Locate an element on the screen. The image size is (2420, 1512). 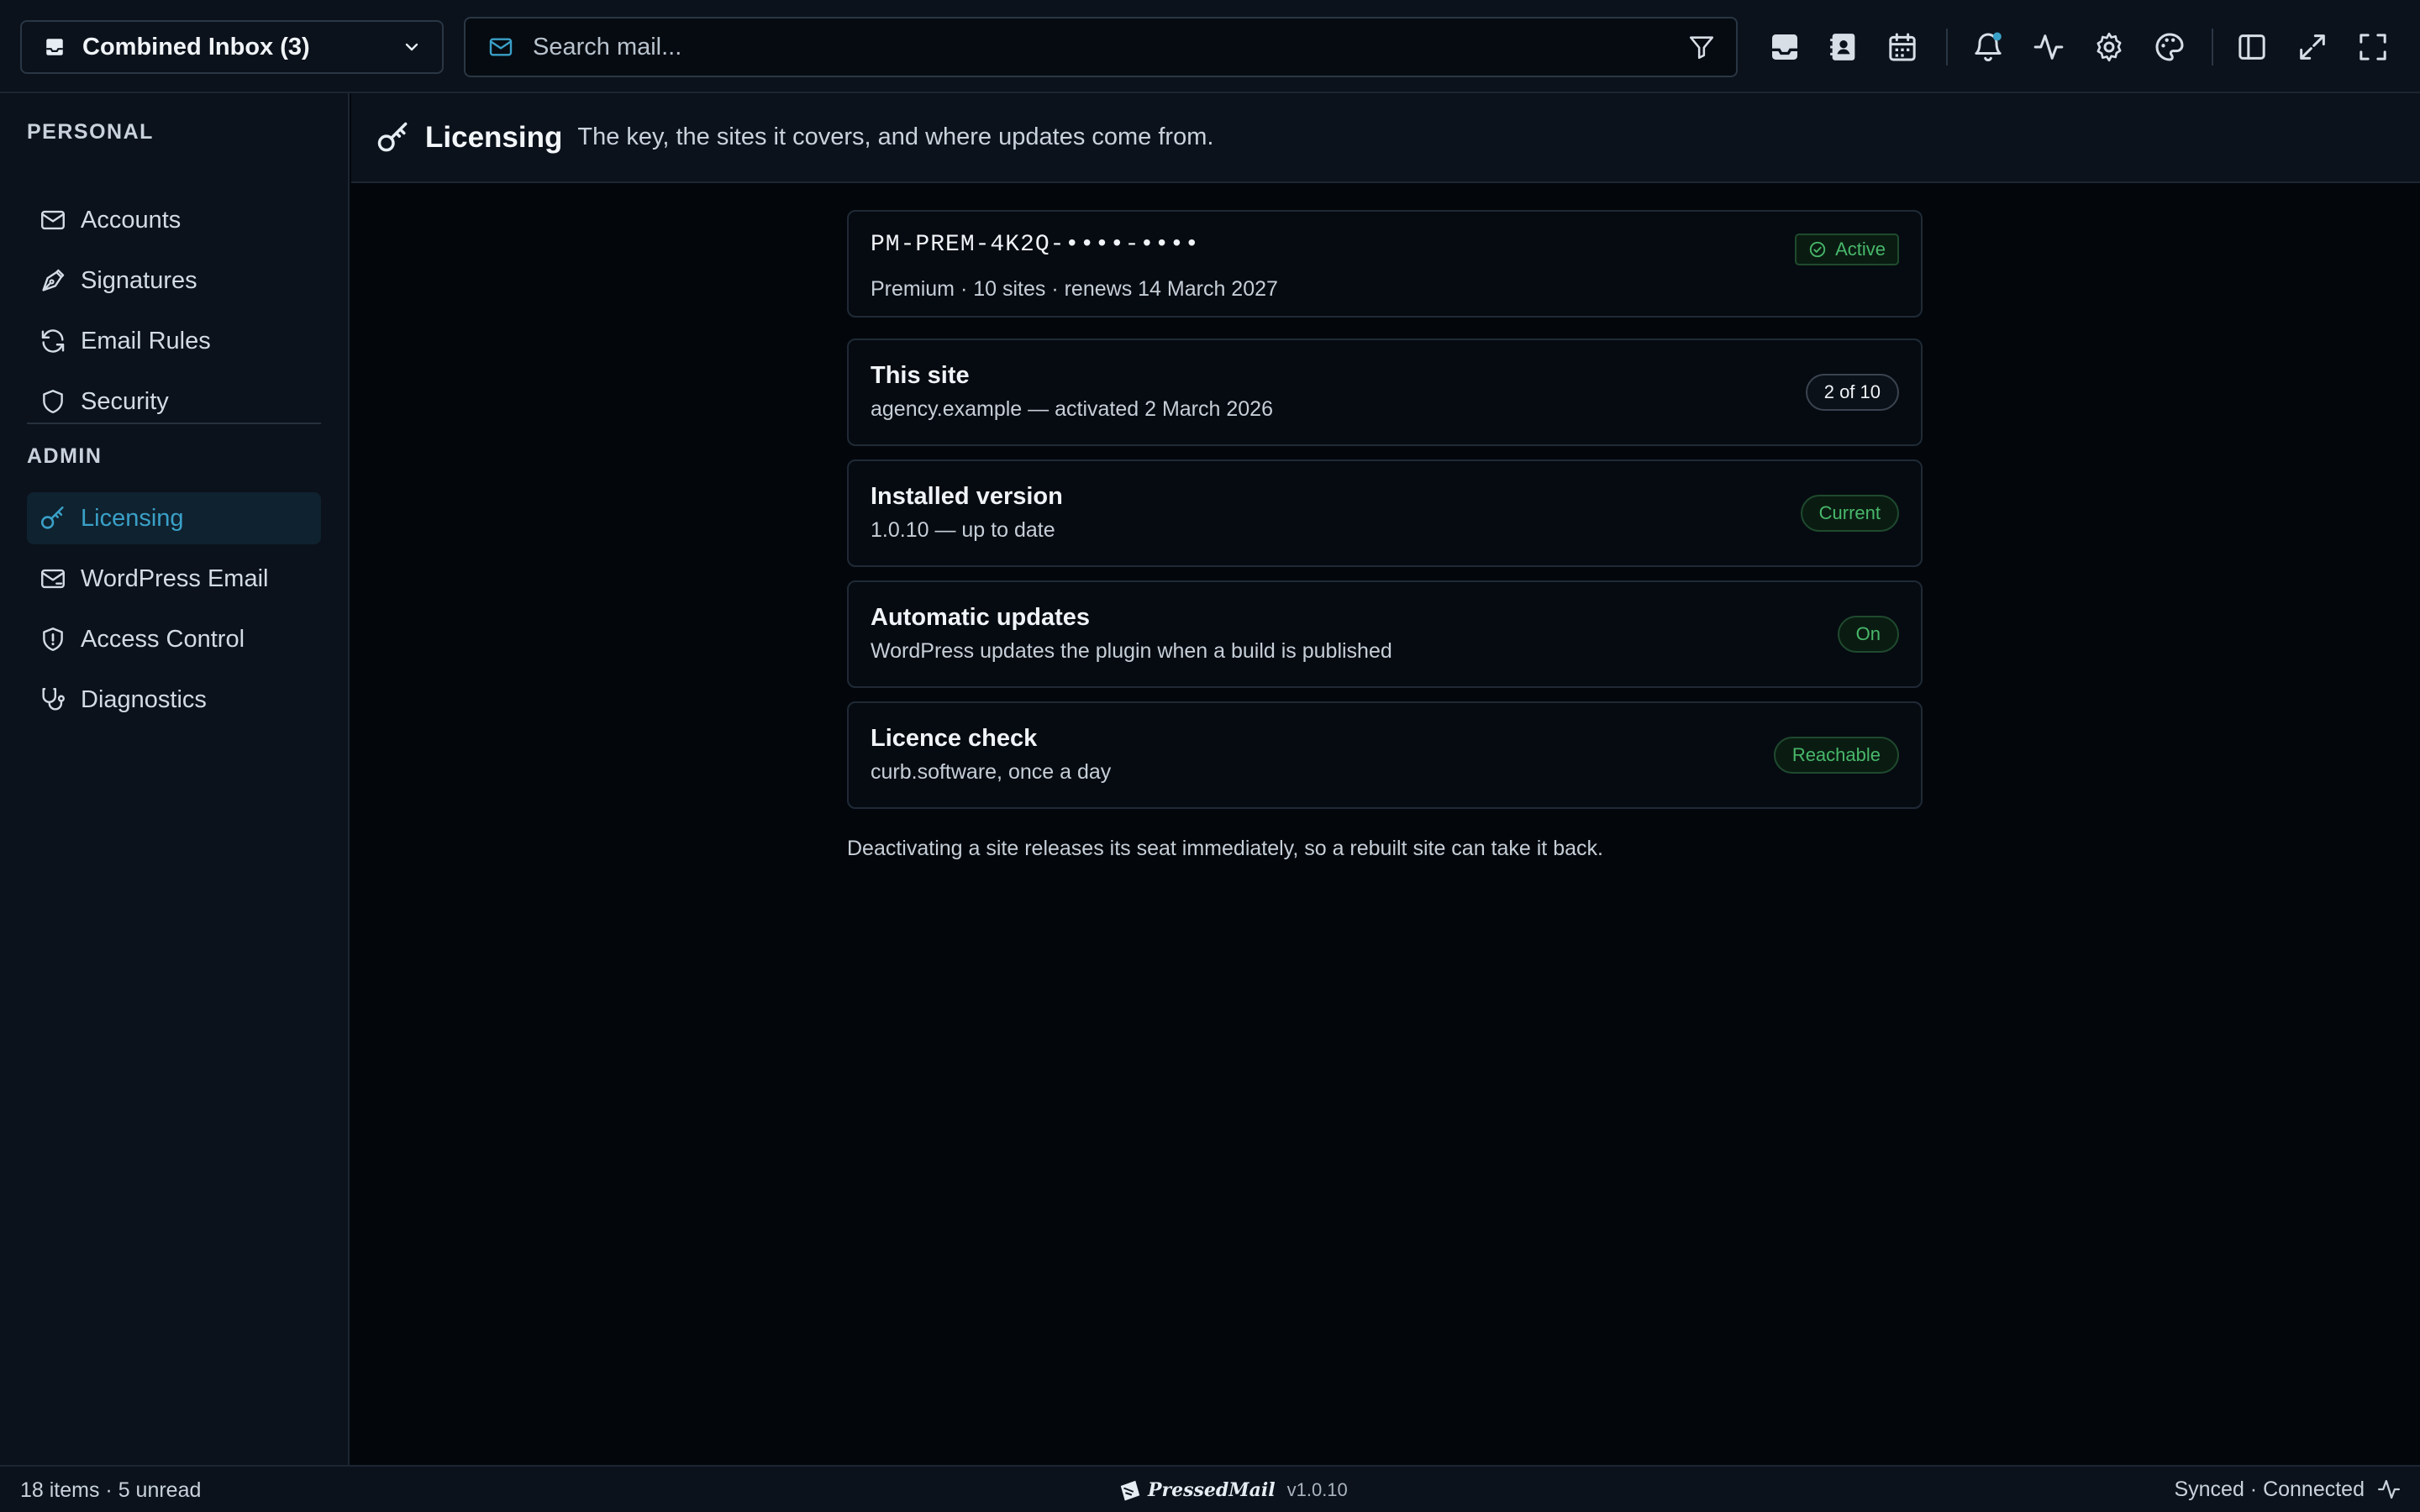
sidebar-item-signatures: Signatures is located at coordinates (174, 281).